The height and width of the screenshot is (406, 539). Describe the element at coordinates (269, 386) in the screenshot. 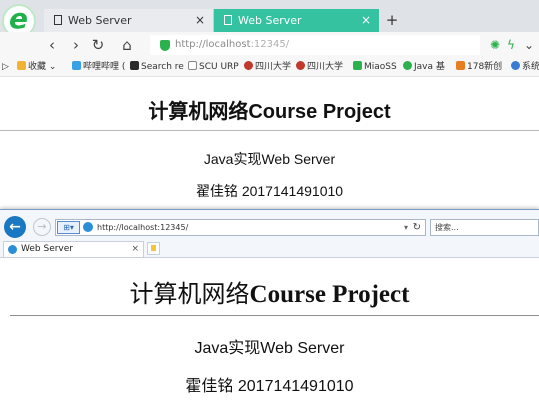

I see `author-line: 霍佳铭 2017141491010` at that location.